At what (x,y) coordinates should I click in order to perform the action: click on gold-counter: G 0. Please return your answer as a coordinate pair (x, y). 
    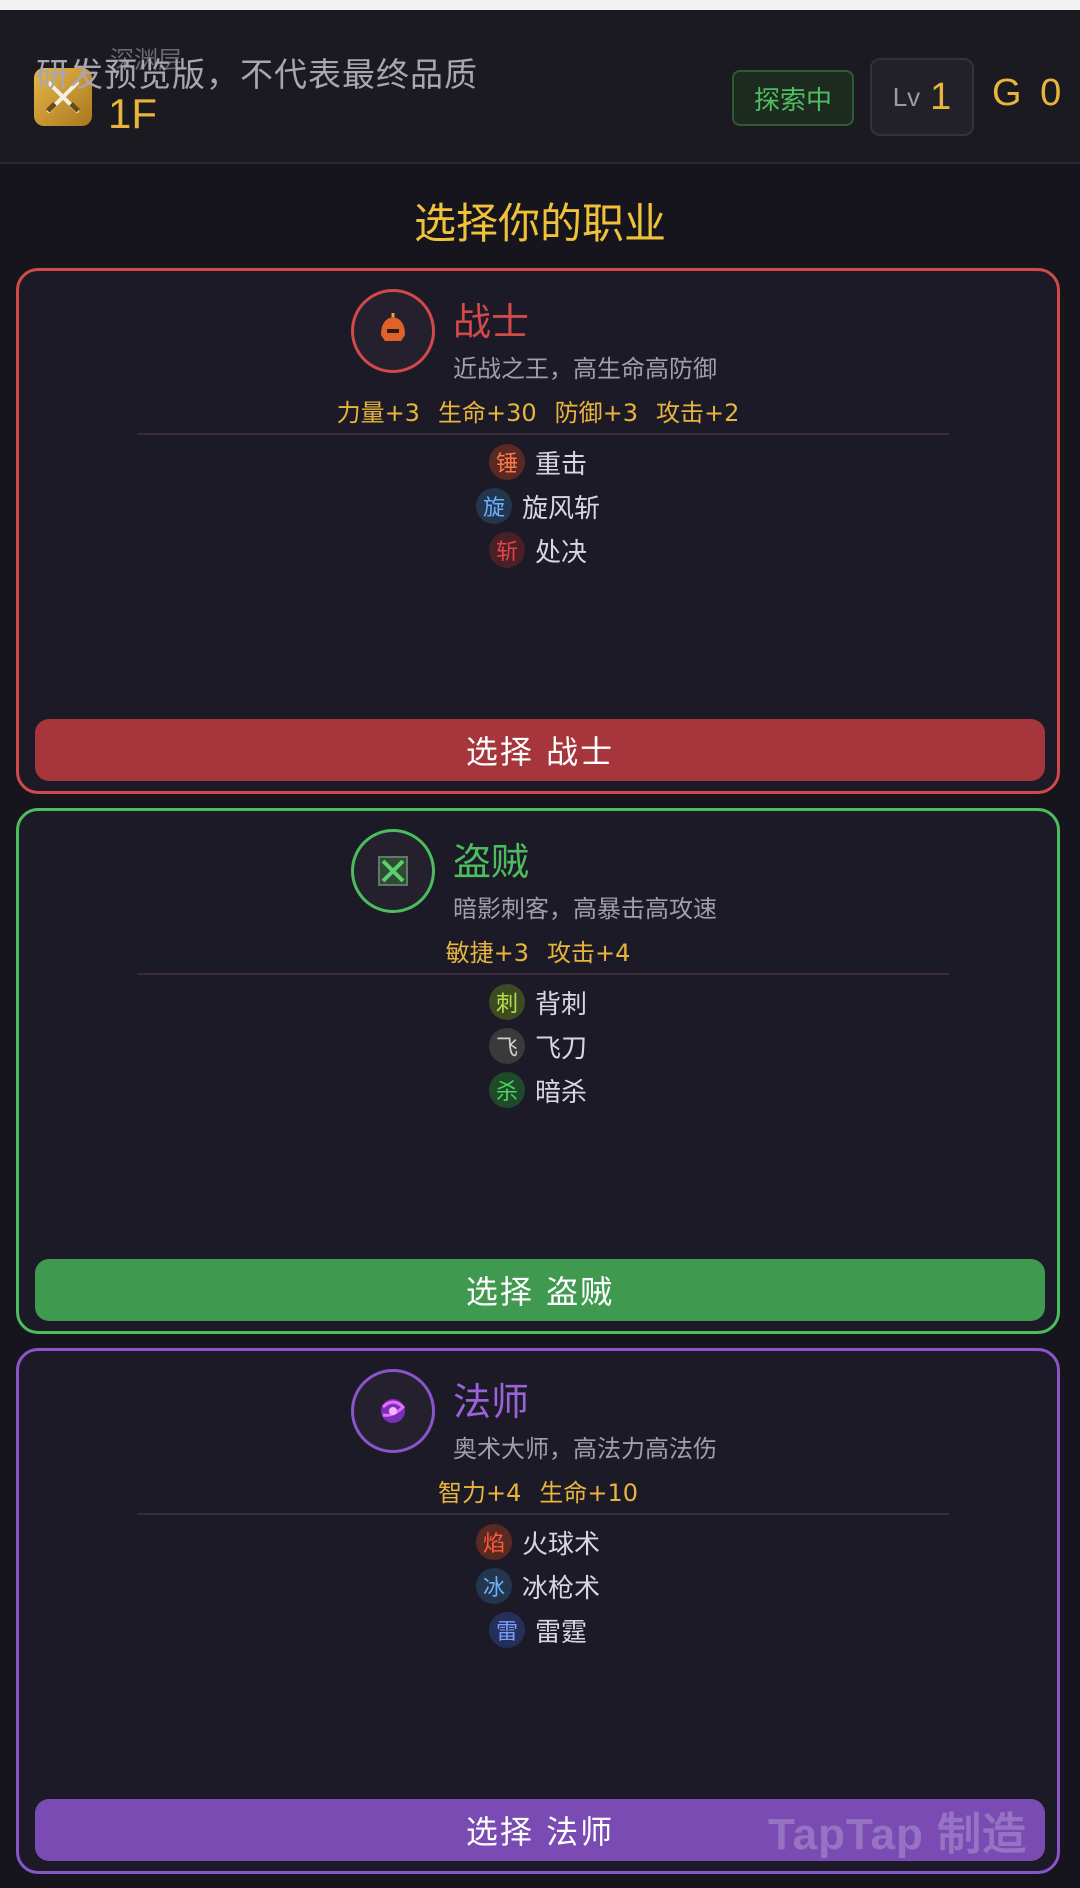
    Looking at the image, I should click on (1029, 93).